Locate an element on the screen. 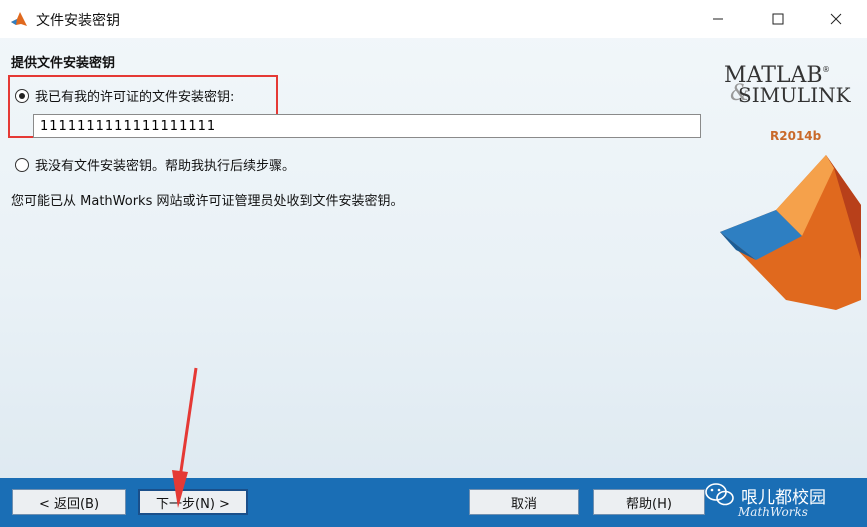  maximize-button is located at coordinates (778, 19).